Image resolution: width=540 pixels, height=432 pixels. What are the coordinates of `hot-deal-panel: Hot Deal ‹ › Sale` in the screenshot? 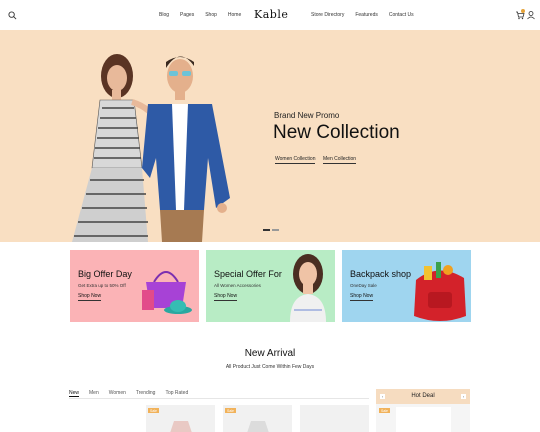 It's located at (423, 410).